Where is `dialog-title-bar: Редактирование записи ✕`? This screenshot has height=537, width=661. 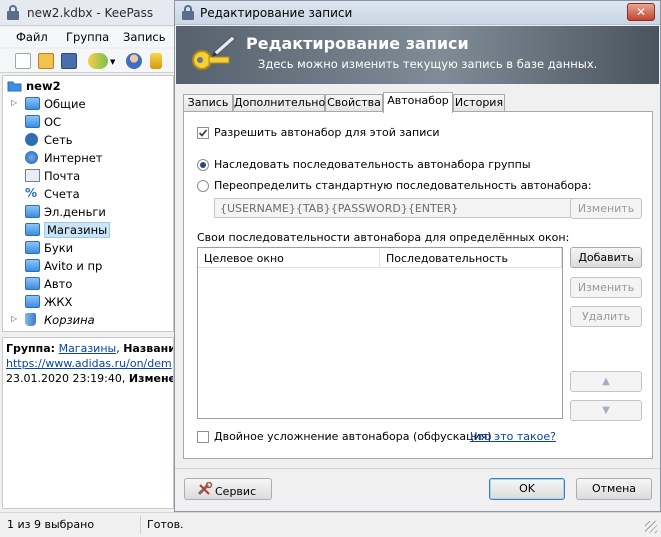
dialog-title-bar: Редактирование записи ✕ is located at coordinates (417, 13).